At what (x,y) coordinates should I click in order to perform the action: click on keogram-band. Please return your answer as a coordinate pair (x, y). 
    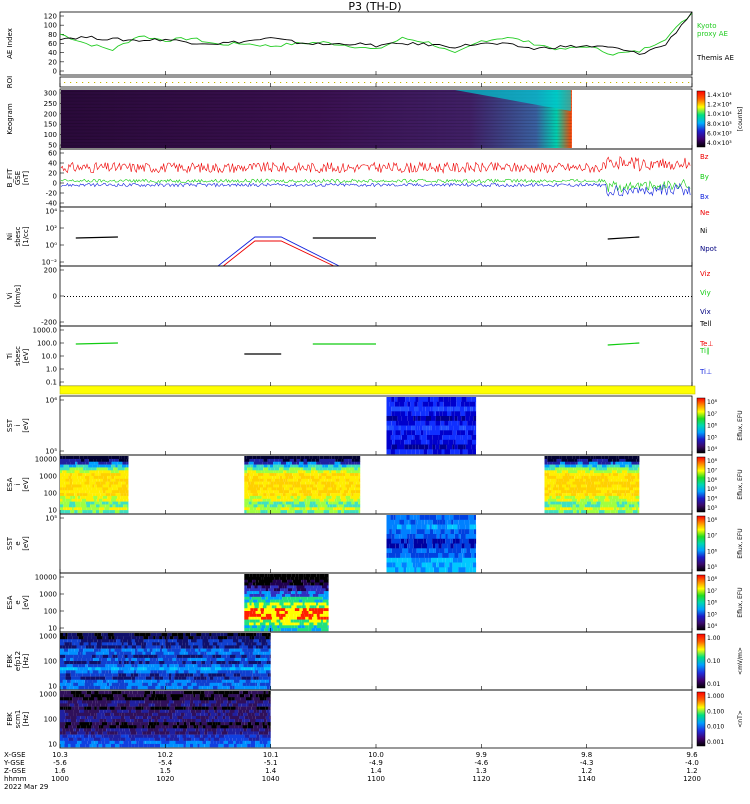
    Looking at the image, I should click on (316, 126).